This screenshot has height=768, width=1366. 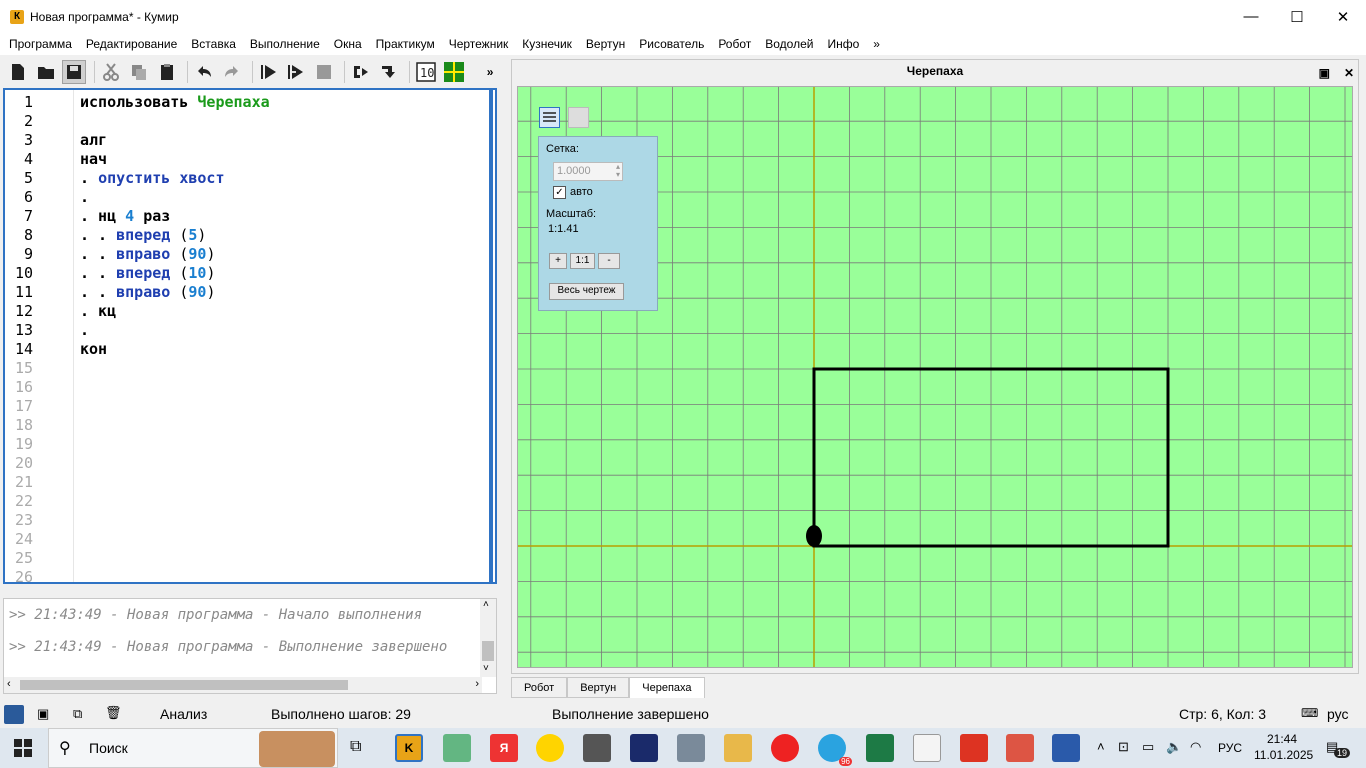 What do you see at coordinates (143, 235) in the screenshot?
I see `code-line: . . вперед (5)` at bounding box center [143, 235].